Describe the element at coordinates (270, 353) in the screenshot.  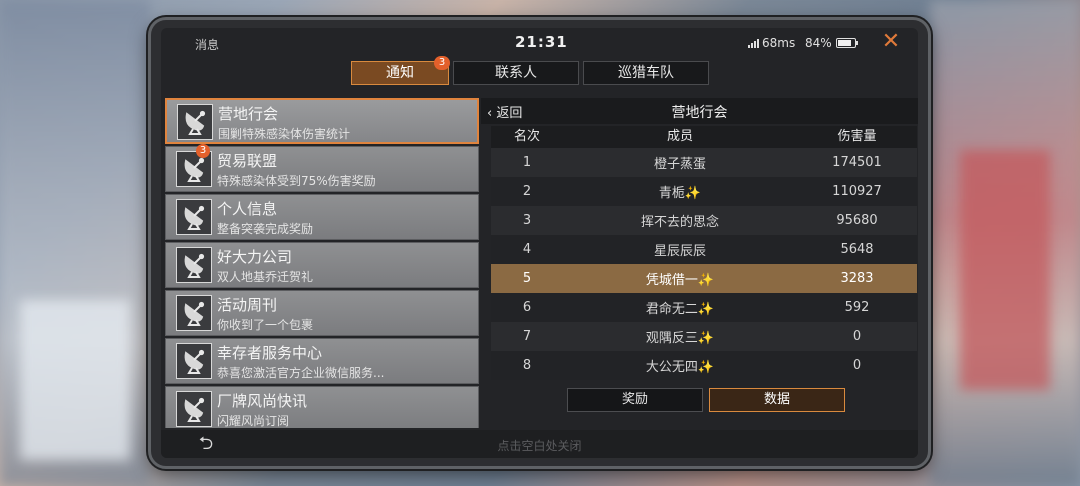
I see `message-title: 幸存者服务中心` at that location.